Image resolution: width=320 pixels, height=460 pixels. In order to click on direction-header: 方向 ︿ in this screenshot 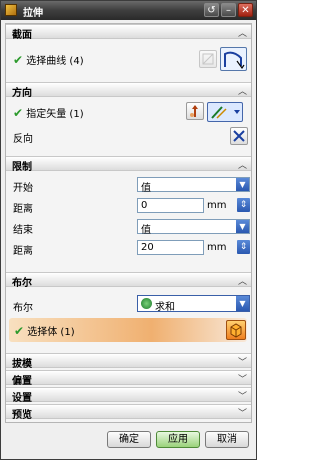, I will do `click(128, 90)`.